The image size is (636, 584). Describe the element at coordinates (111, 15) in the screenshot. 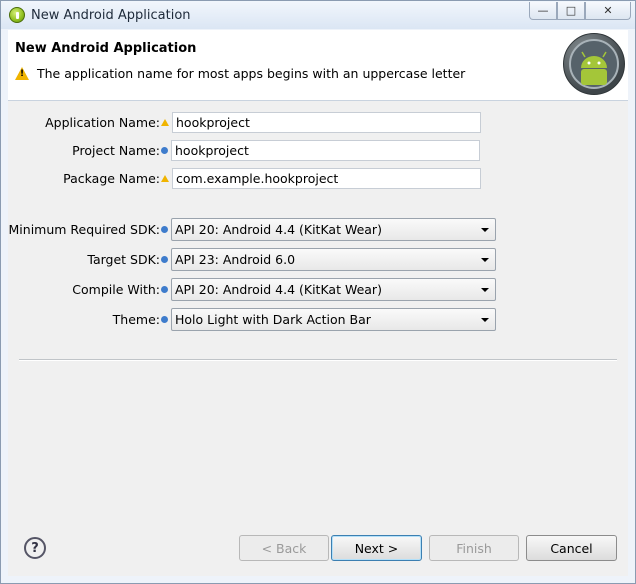

I see `window-title: New Android Application` at that location.